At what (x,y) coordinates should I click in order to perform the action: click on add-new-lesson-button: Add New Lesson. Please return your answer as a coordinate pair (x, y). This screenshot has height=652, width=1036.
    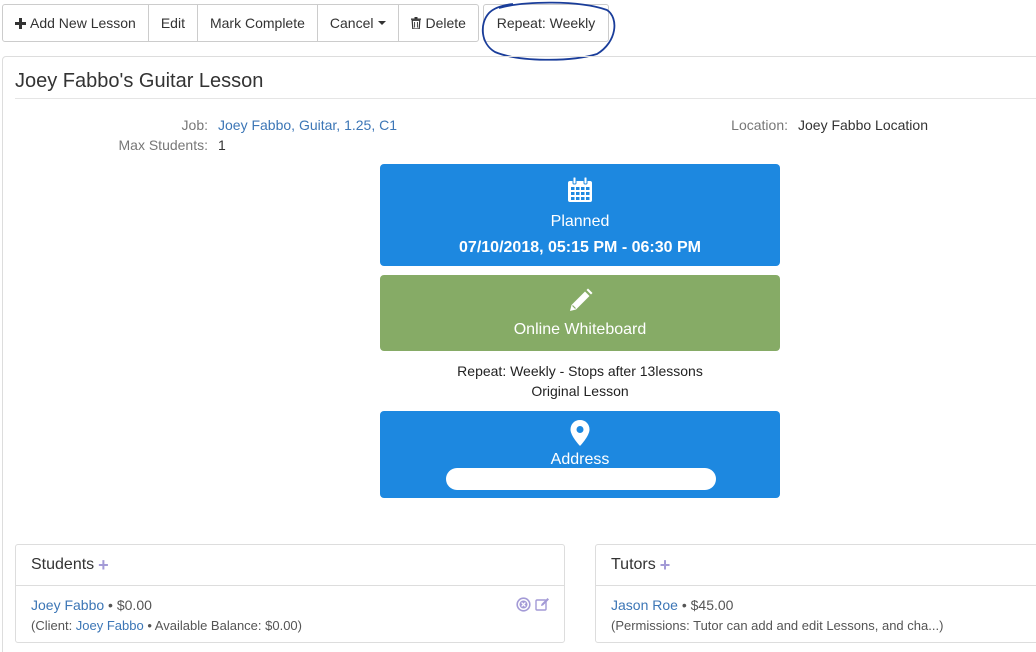
    Looking at the image, I should click on (75, 23).